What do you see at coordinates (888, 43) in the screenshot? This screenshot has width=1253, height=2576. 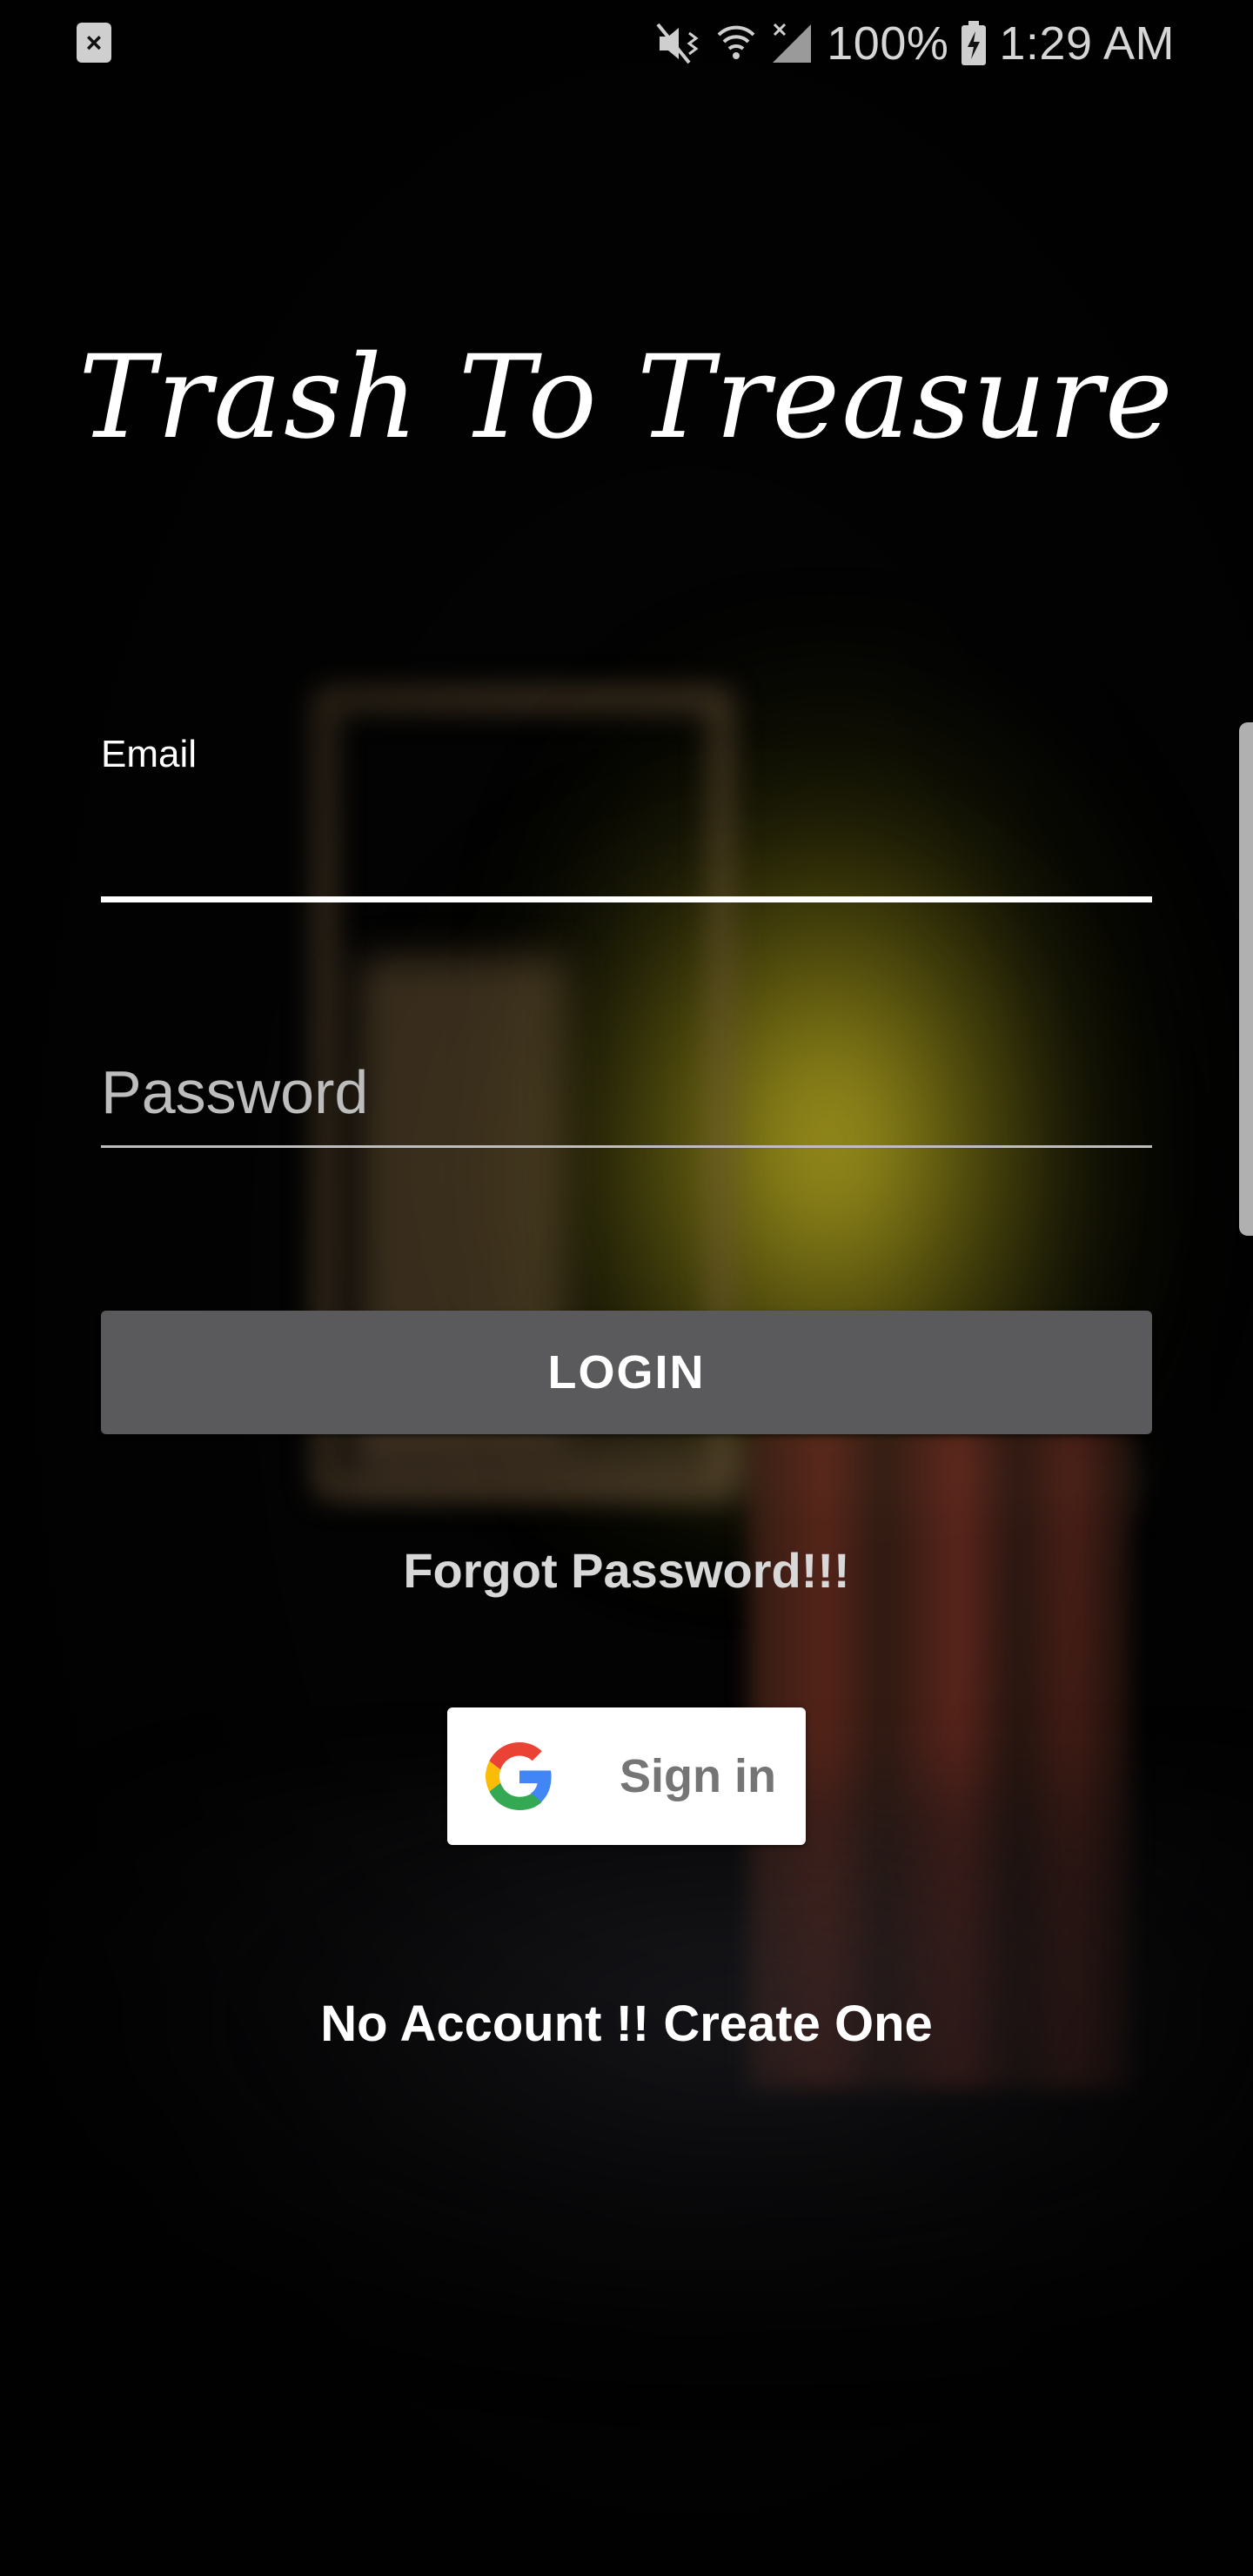 I see `battery-text: 100%` at bounding box center [888, 43].